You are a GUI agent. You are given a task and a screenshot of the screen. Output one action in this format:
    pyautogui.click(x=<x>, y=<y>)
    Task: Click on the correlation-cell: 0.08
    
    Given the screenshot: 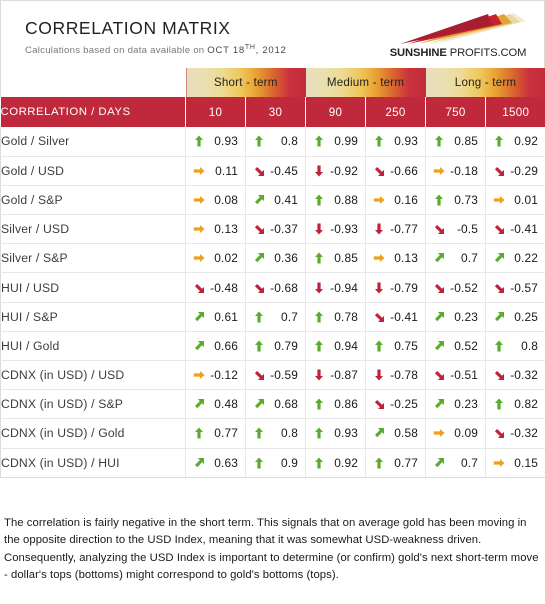 What is the action you would take?
    pyautogui.click(x=215, y=200)
    